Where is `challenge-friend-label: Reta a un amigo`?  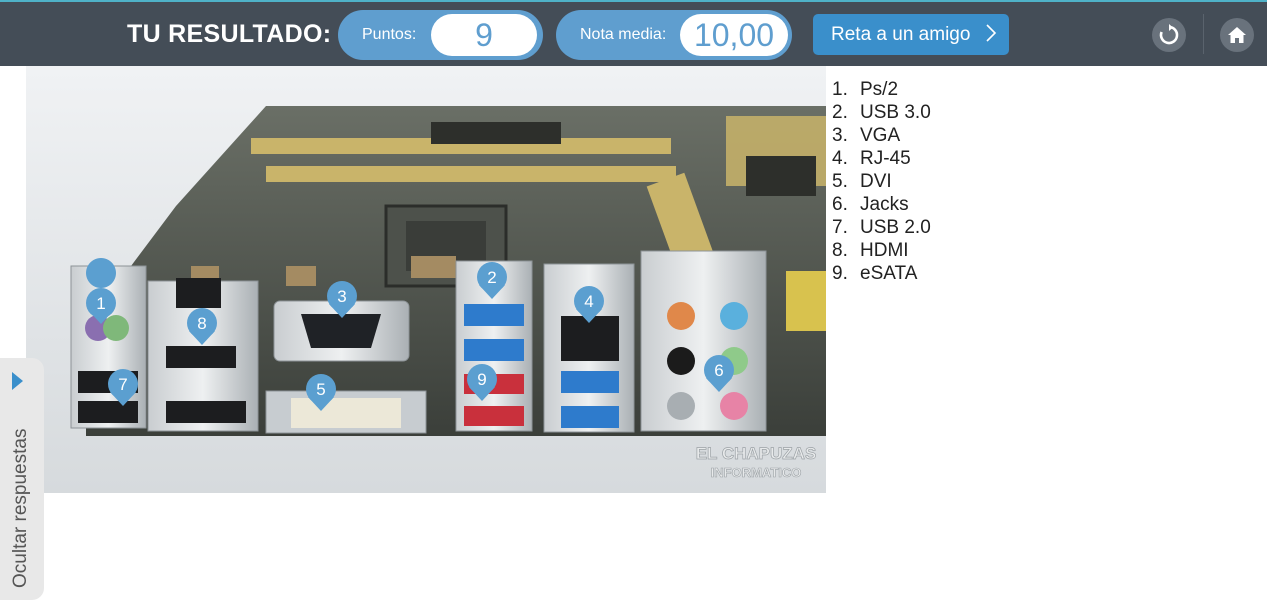
challenge-friend-label: Reta a un amigo is located at coordinates (901, 34).